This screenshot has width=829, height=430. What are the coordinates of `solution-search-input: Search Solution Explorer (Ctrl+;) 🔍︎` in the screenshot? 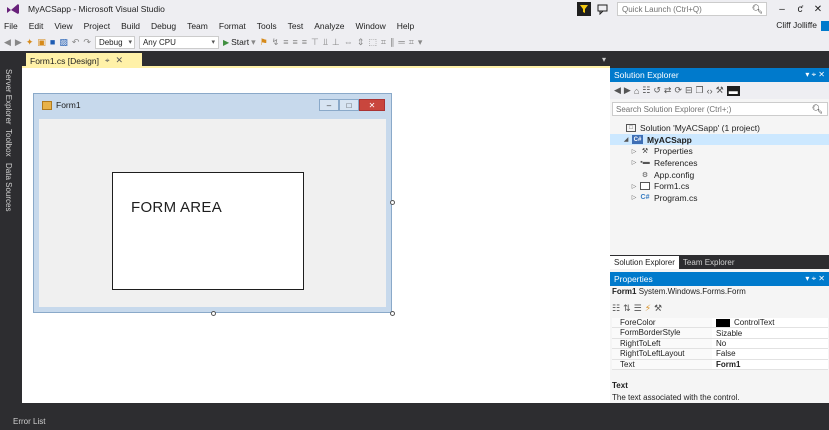 It's located at (720, 109).